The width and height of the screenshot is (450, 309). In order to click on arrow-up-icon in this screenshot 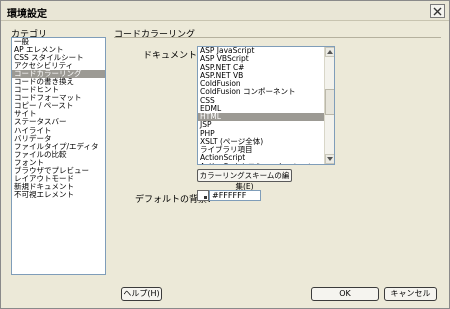, I will do `click(330, 52)`.